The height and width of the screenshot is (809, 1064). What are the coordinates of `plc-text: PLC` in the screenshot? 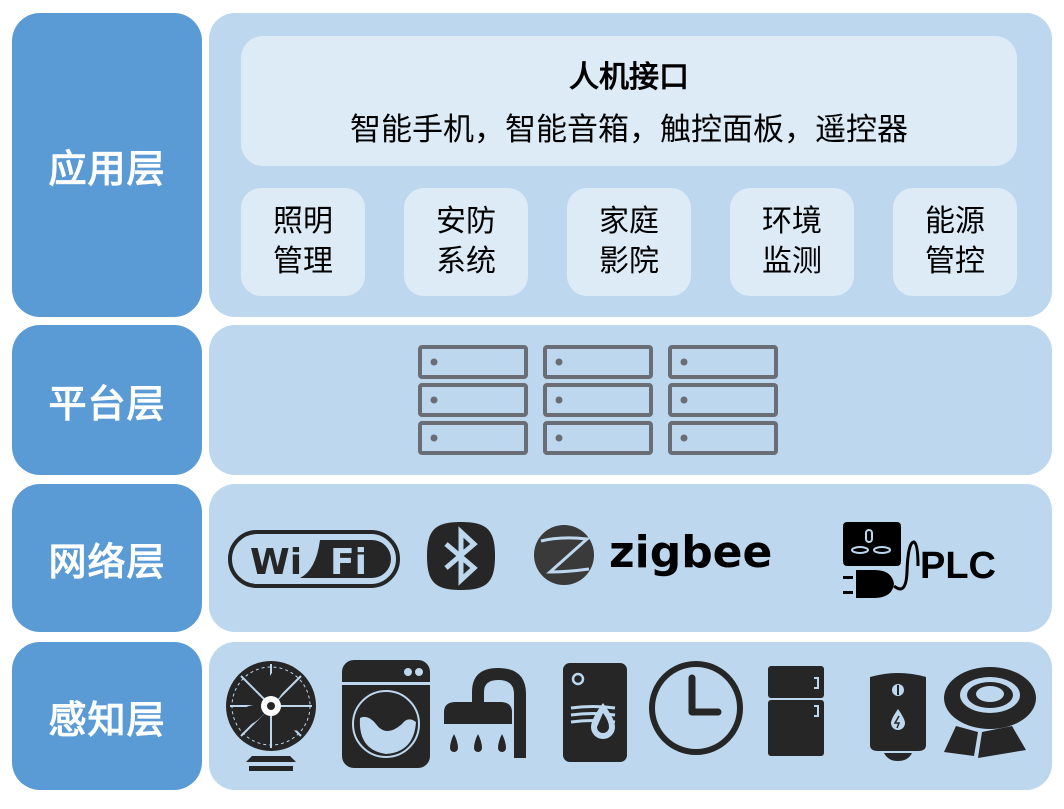 It's located at (958, 566).